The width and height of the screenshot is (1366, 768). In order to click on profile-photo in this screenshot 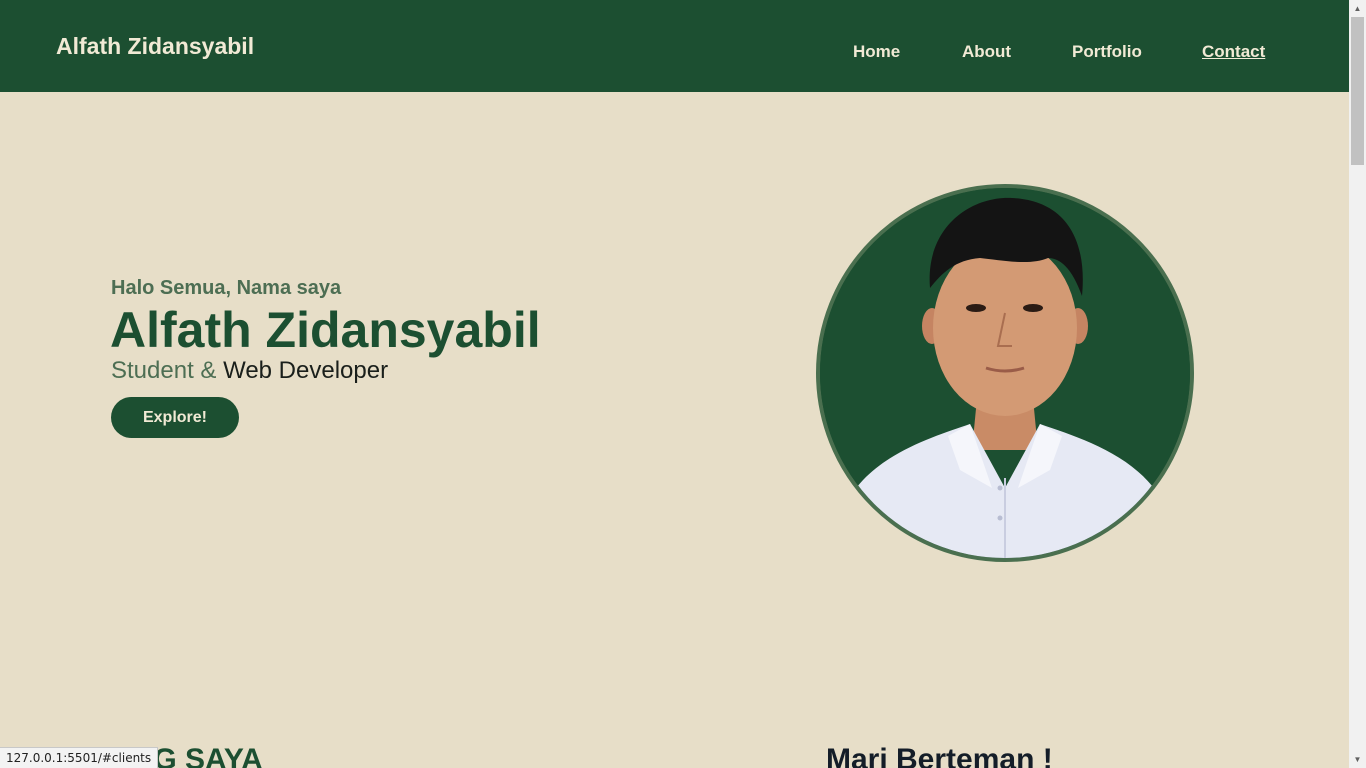, I will do `click(1005, 373)`.